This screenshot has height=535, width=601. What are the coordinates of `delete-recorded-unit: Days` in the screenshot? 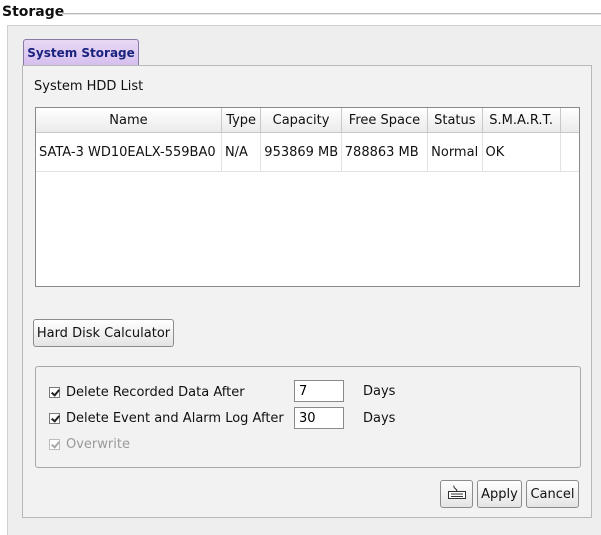 It's located at (379, 391).